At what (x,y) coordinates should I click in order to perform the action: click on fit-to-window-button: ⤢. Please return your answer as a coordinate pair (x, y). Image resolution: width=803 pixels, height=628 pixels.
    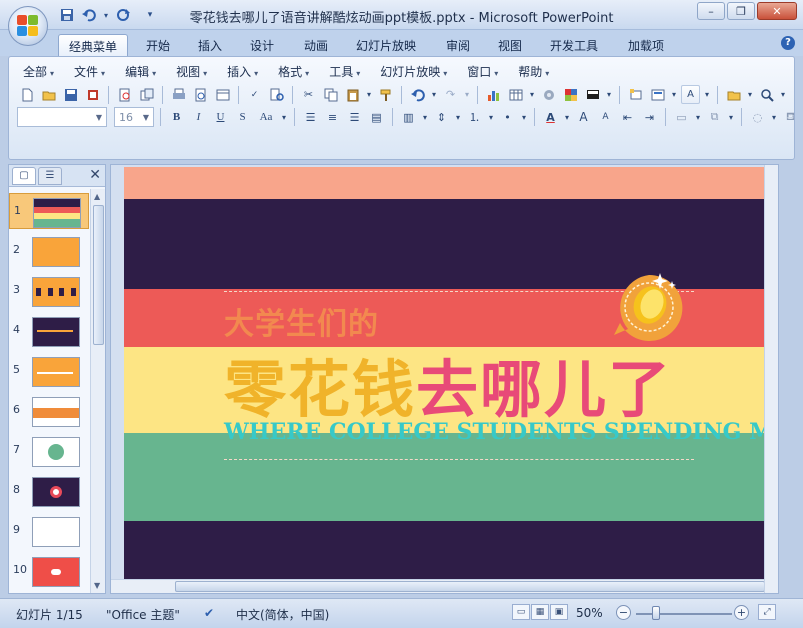
    Looking at the image, I should click on (767, 612).